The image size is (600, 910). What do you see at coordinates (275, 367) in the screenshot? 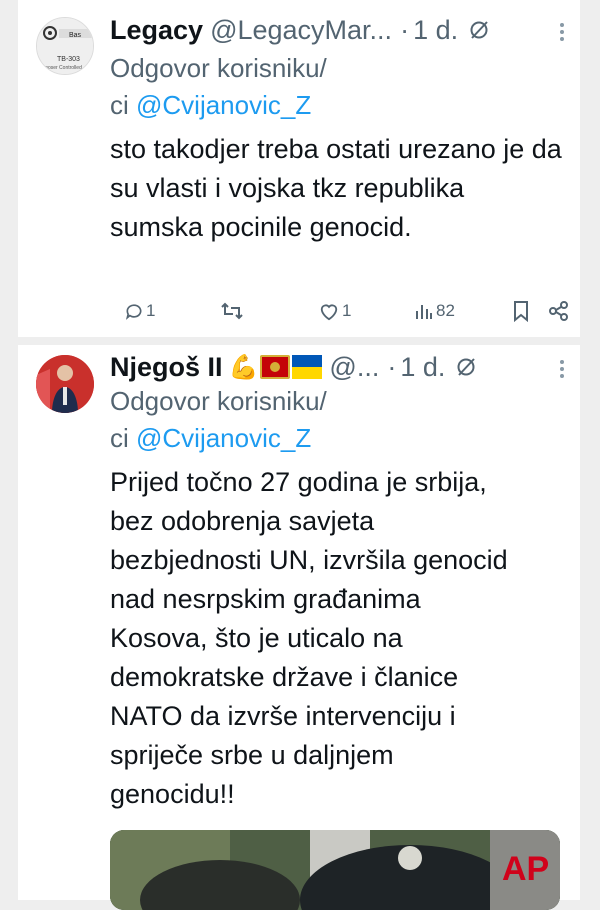
I see `montenegro-flag-icon` at bounding box center [275, 367].